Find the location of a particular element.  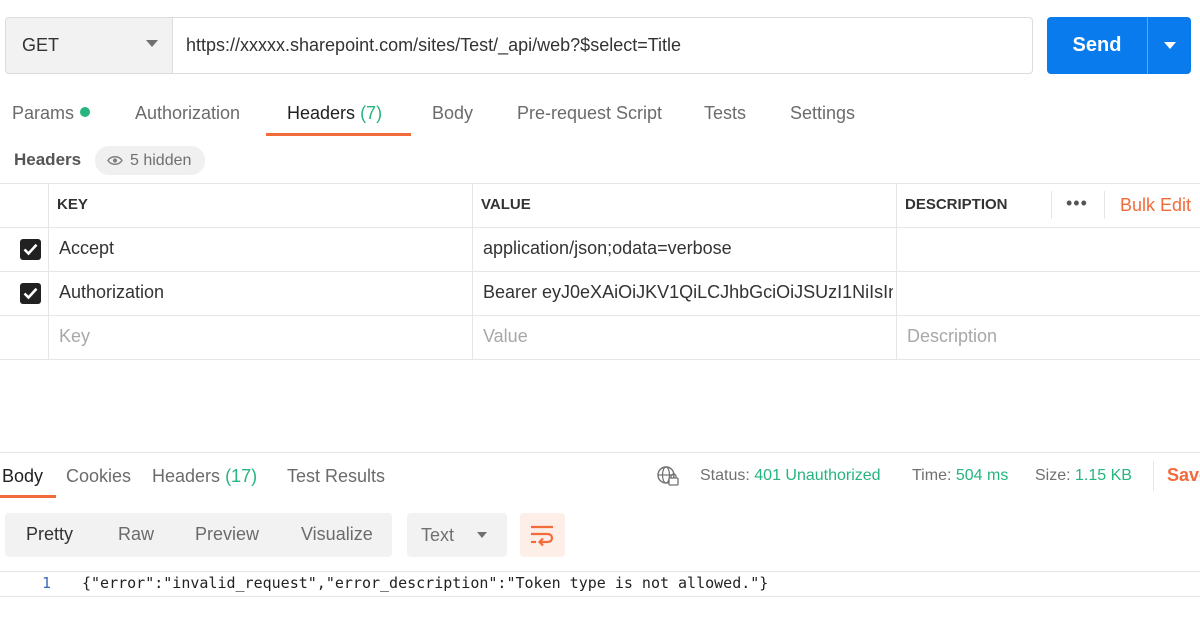

tab-settings: Settings is located at coordinates (822, 113).